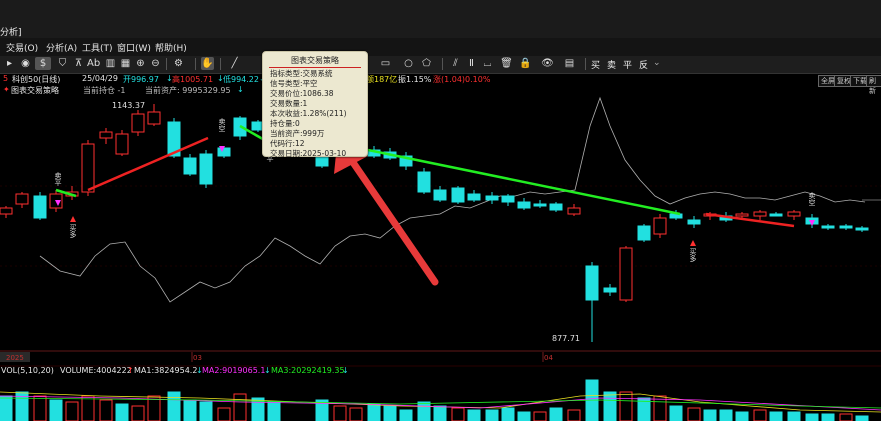 Image resolution: width=881 pixels, height=421 pixels. I want to click on tooltip-row-label: 信号类型:, so click(286, 83).